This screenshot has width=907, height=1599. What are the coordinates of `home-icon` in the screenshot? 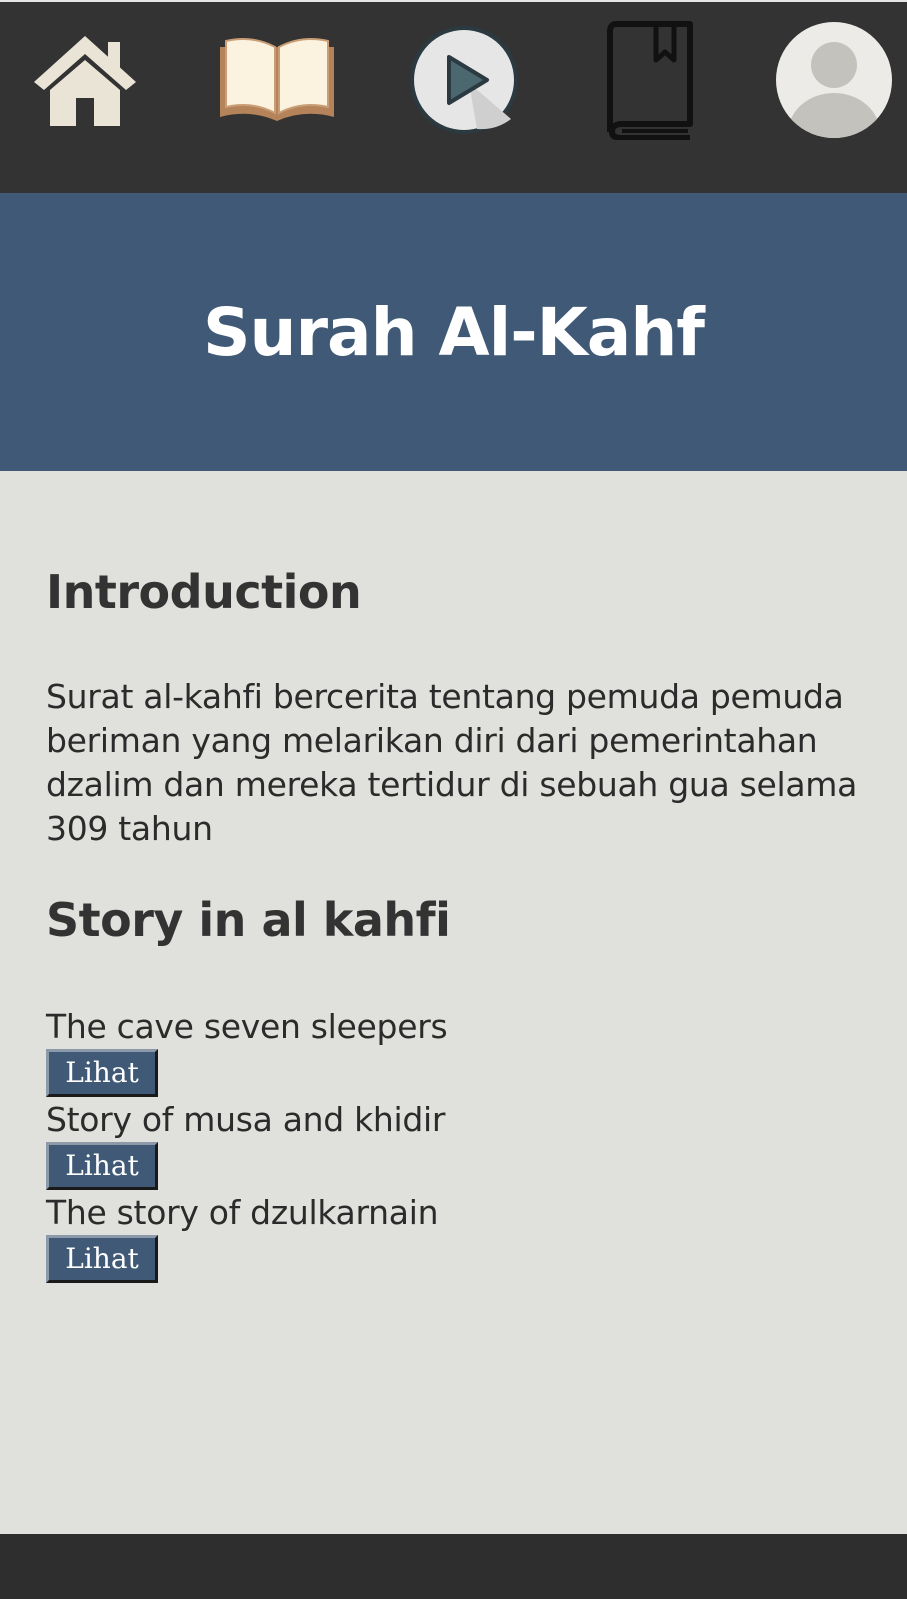 It's located at (85, 80).